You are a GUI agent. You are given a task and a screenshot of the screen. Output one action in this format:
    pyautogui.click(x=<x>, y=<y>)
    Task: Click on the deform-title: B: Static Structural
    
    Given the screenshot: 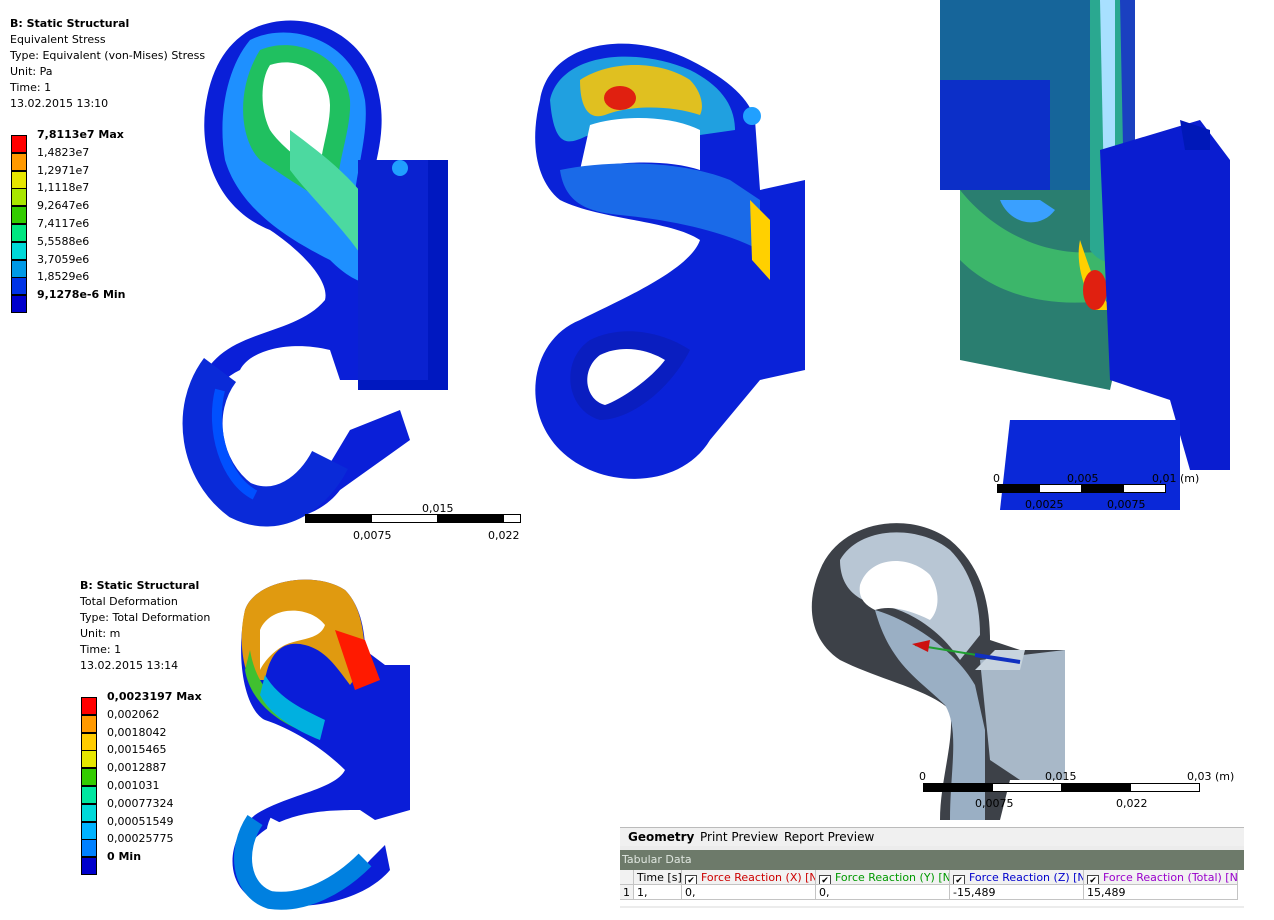 What is the action you would take?
    pyautogui.click(x=140, y=585)
    